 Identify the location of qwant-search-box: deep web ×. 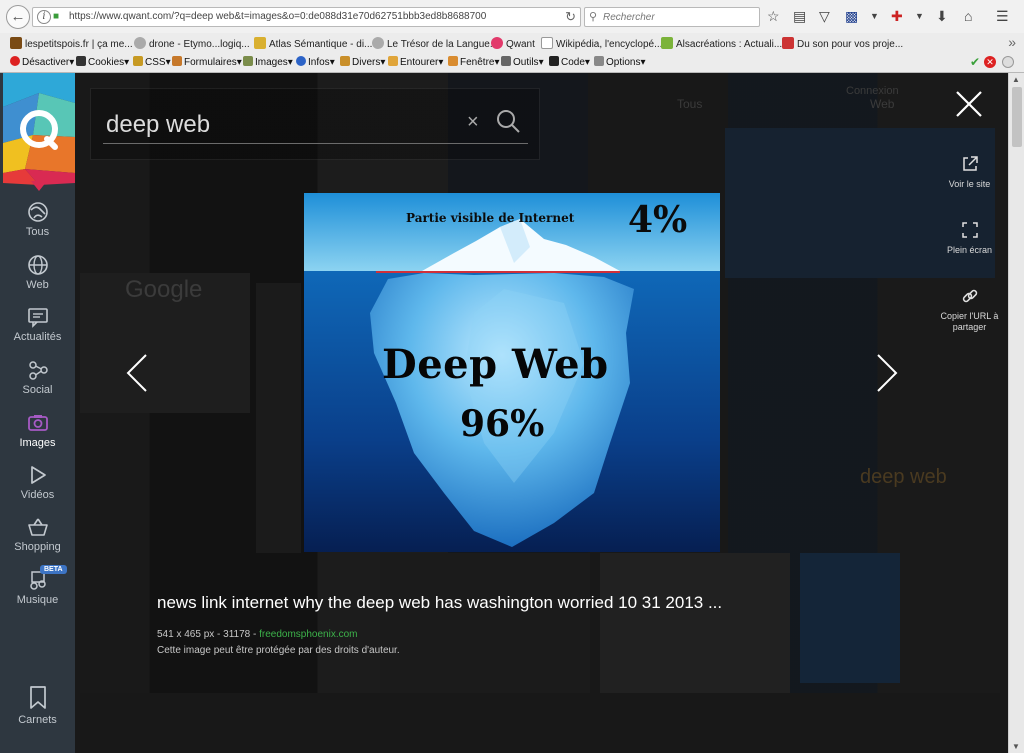
(315, 124).